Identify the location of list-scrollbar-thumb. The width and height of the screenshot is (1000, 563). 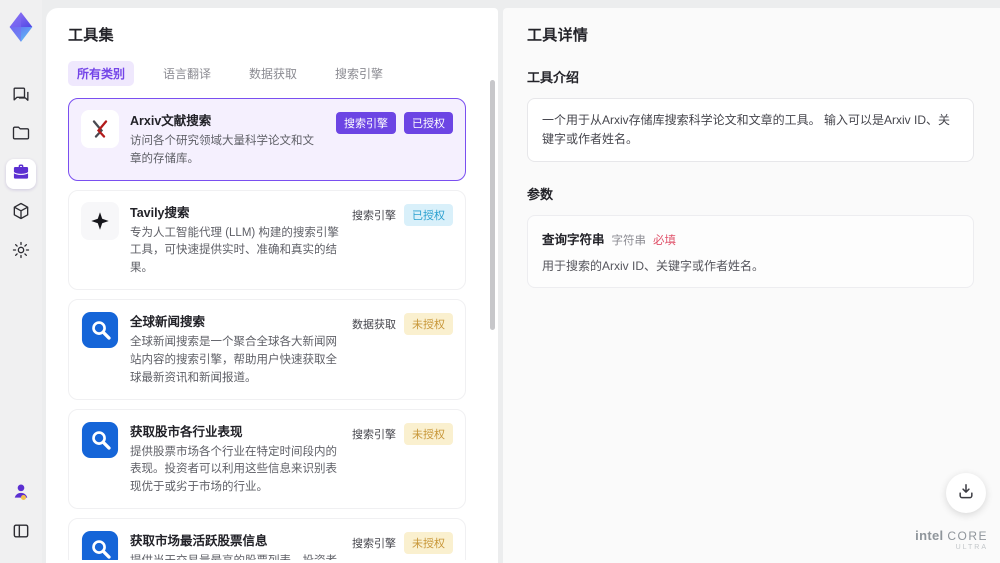
(492, 205).